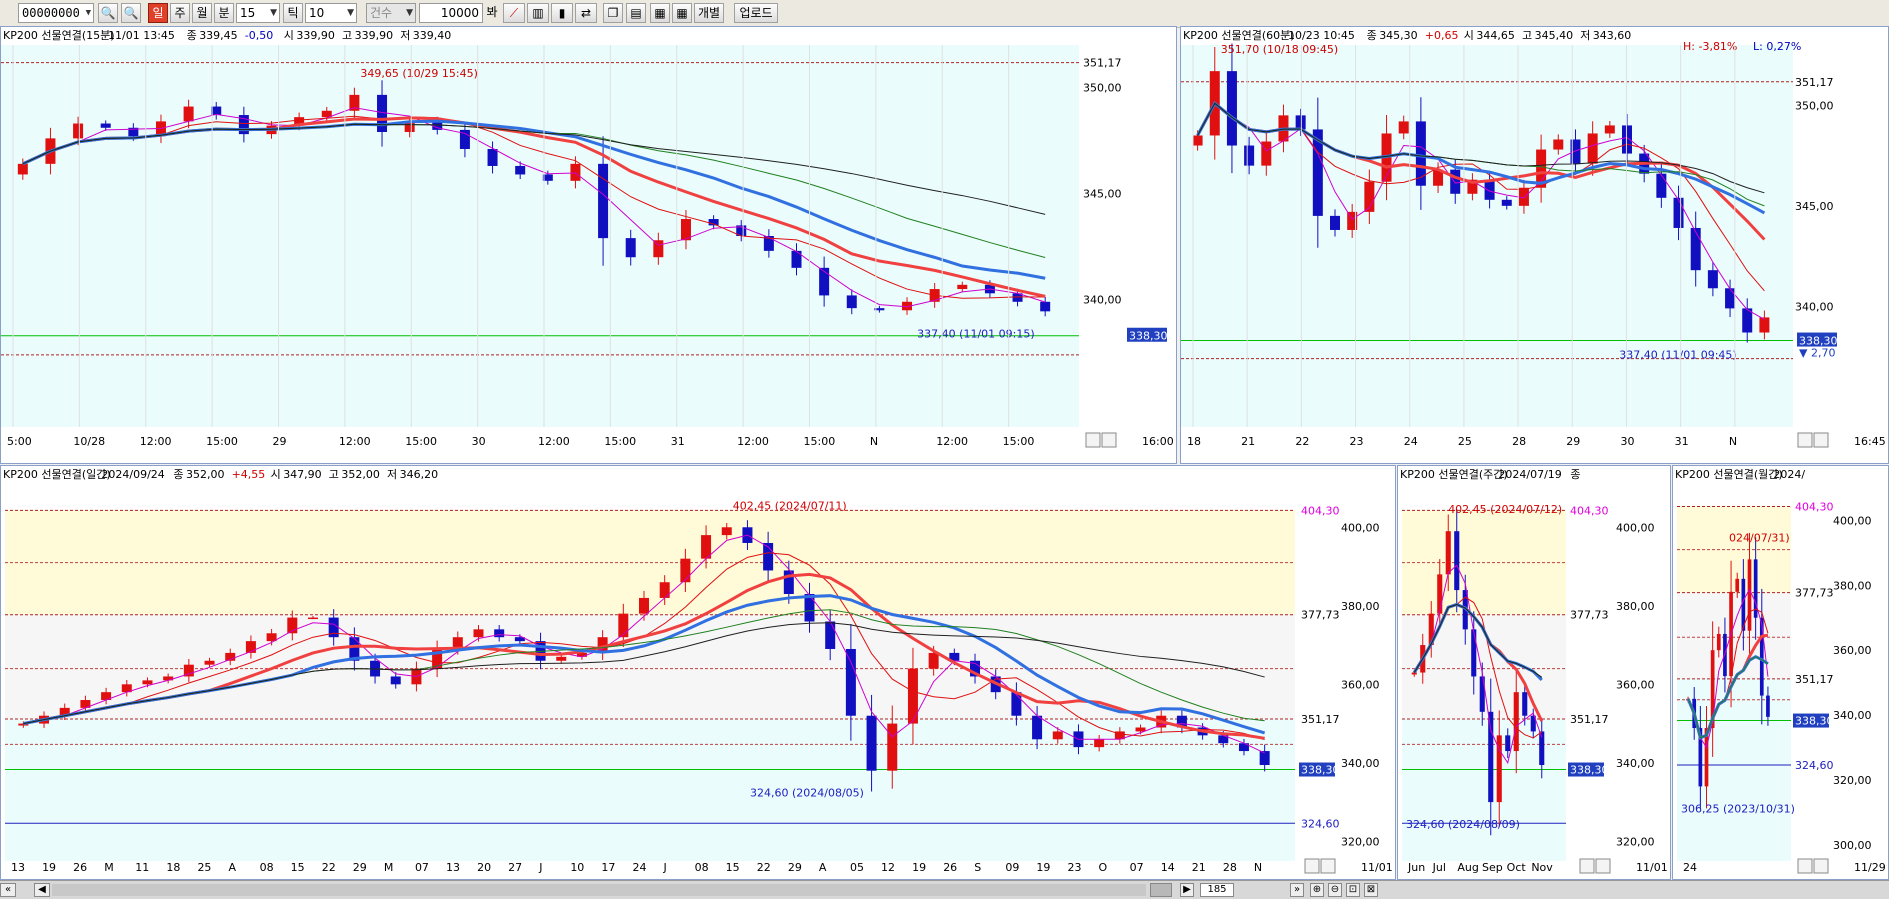 The width and height of the screenshot is (1889, 899). I want to click on count-input: 10000, so click(451, 13).